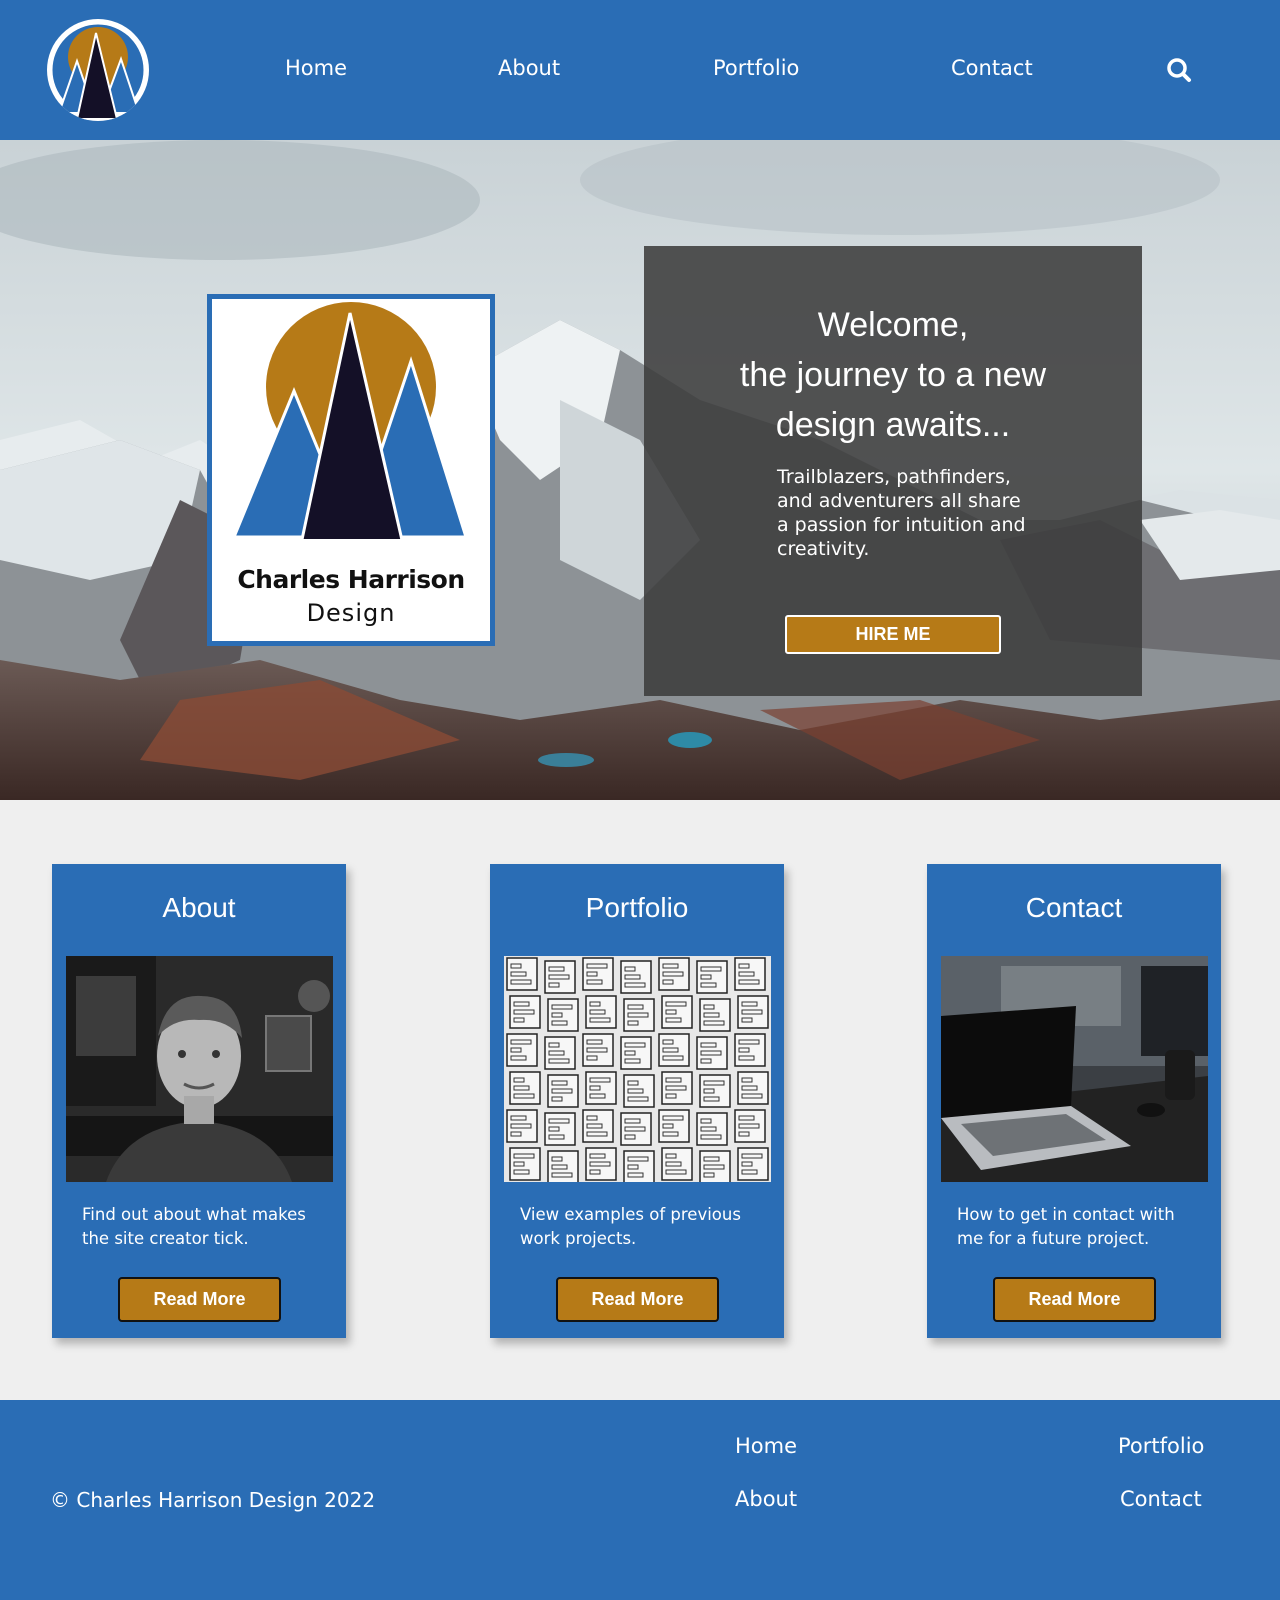 The width and height of the screenshot is (1280, 1600). Describe the element at coordinates (630, 1226) in the screenshot. I see `card-description: View examples of previous work projects.` at that location.